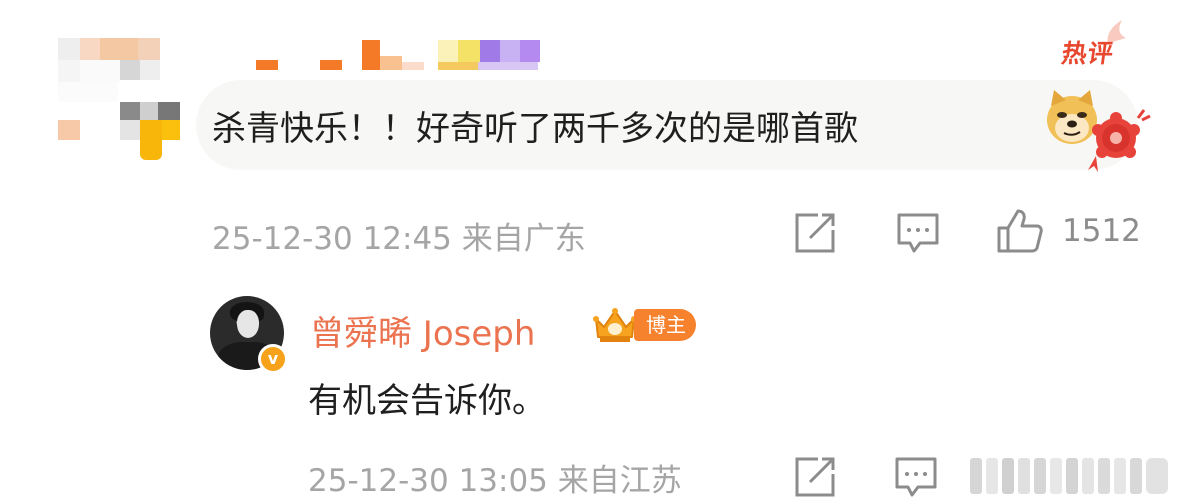  Describe the element at coordinates (332, 239) in the screenshot. I see `comment-timestamp: 25-12-30 12:45` at that location.